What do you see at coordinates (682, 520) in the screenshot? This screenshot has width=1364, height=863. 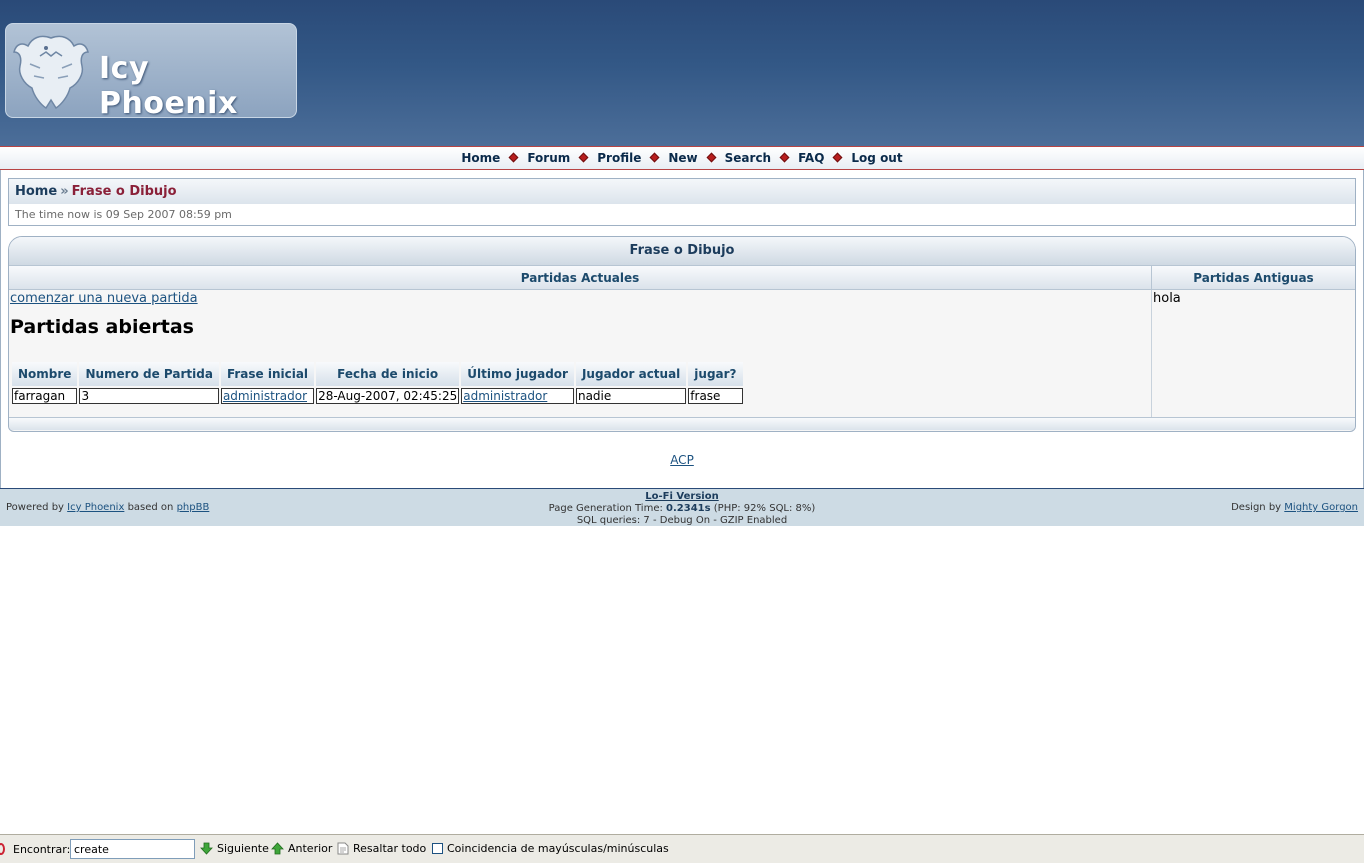 I see `sql-queries-text: SQL queries: 7 - Debug On - GZIP Enabled` at bounding box center [682, 520].